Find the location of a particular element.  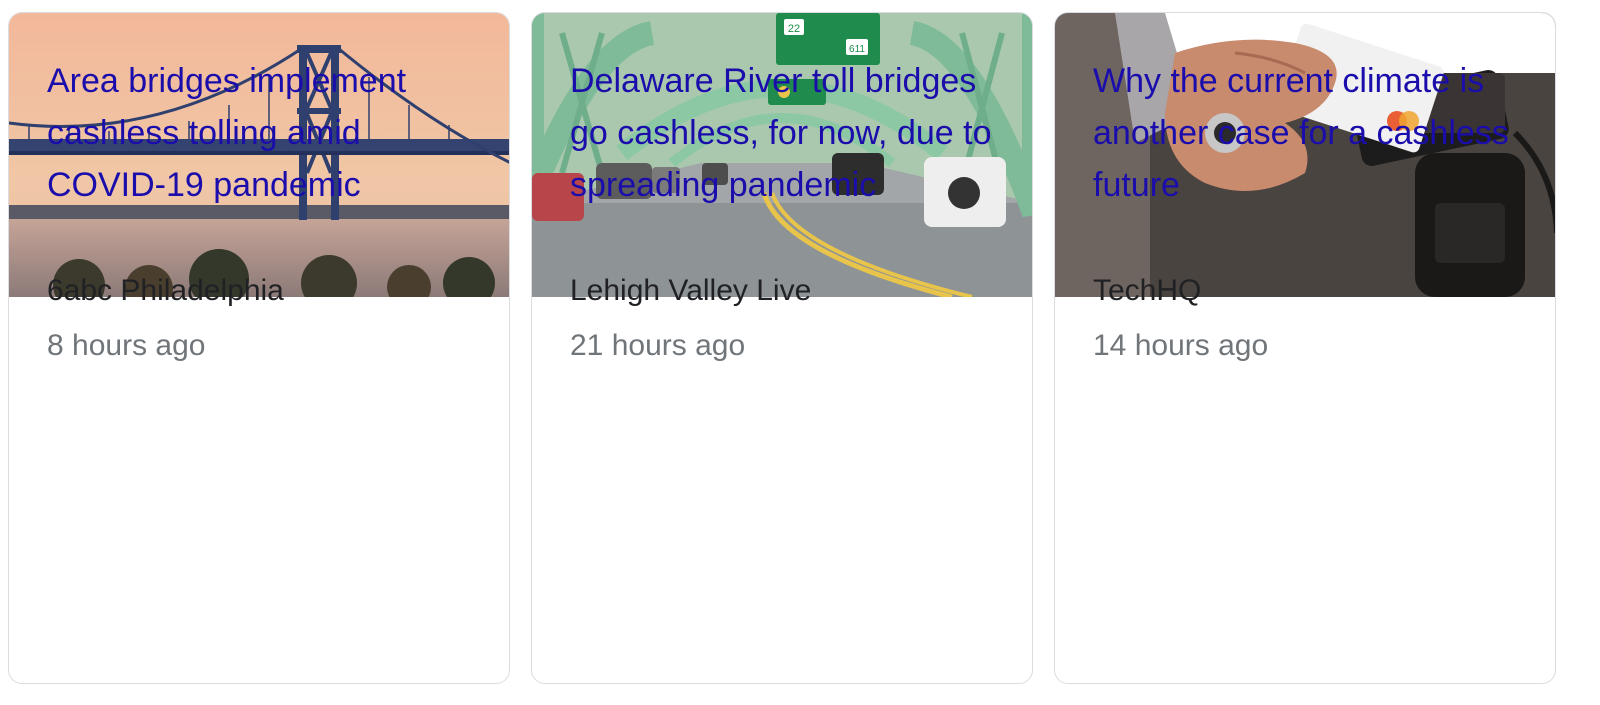

news-timestamp: 14 hours ago is located at coordinates (1181, 345).